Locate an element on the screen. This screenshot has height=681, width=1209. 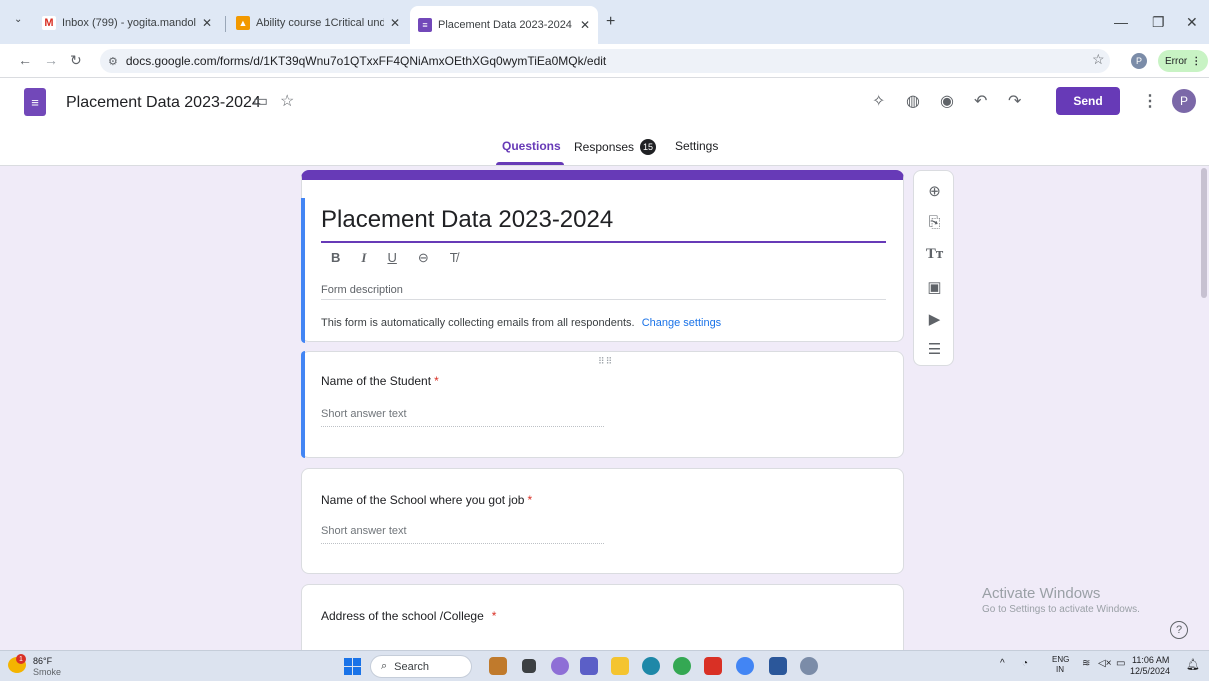
add-title-icon: Tт is located at coordinates (934, 254).